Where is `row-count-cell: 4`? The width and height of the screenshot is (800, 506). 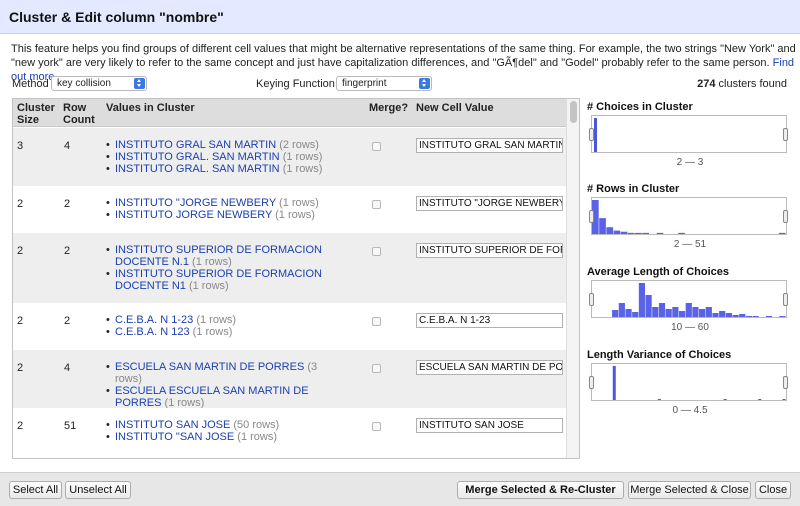 row-count-cell: 4 is located at coordinates (67, 146).